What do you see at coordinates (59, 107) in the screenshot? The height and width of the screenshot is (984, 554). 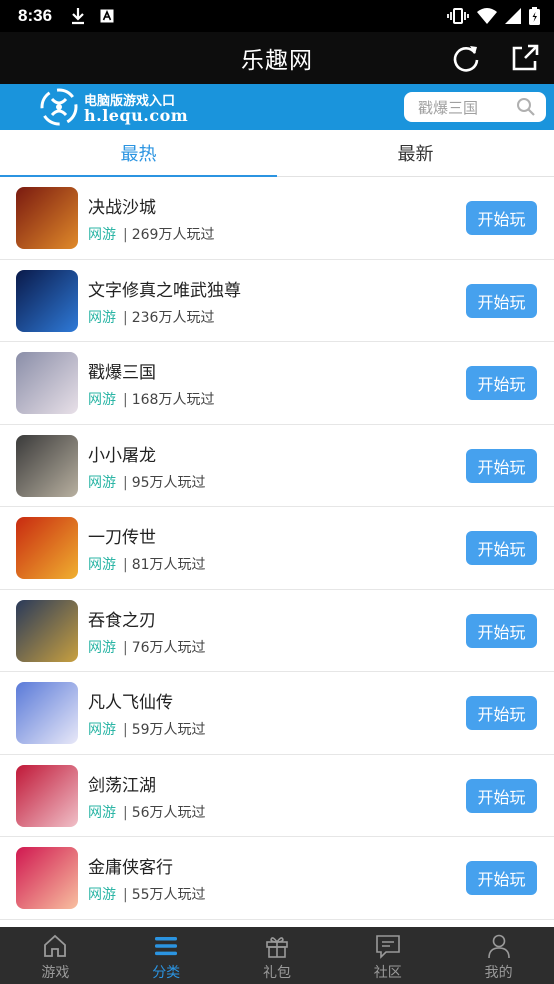 I see `lequ-logo-icon` at bounding box center [59, 107].